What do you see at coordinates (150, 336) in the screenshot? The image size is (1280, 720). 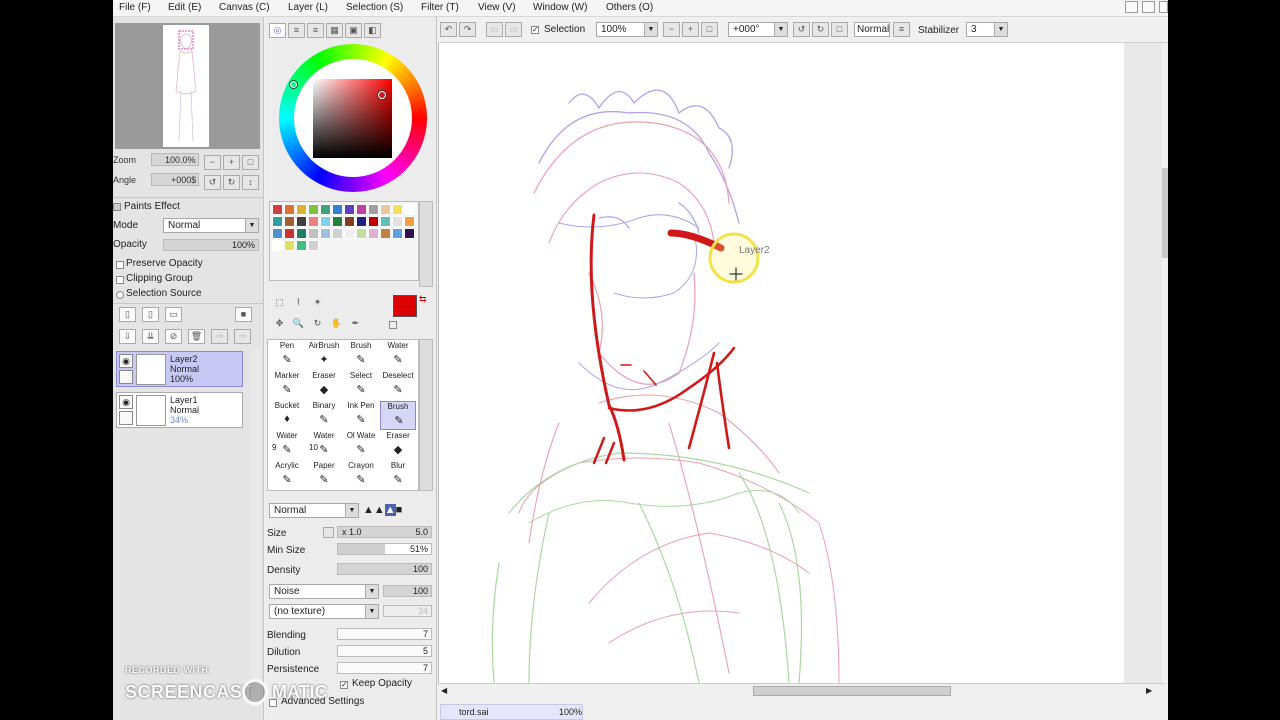 I see `merge-down-icon: ⇊` at bounding box center [150, 336].